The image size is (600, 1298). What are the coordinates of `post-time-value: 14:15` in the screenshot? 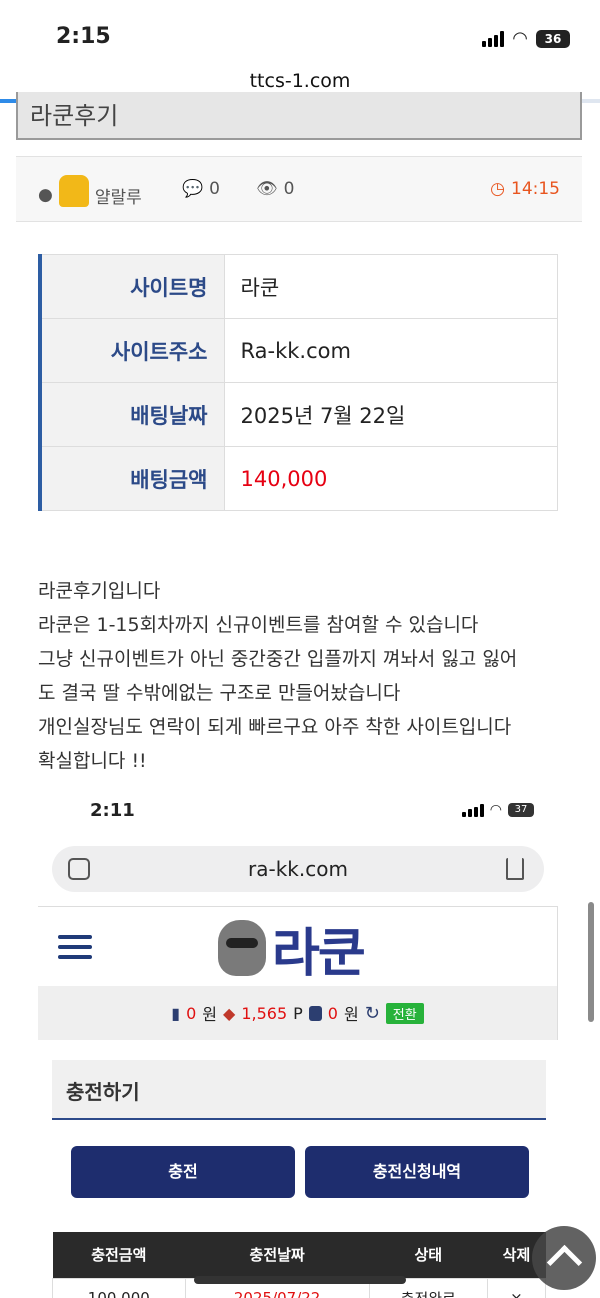 It's located at (535, 189).